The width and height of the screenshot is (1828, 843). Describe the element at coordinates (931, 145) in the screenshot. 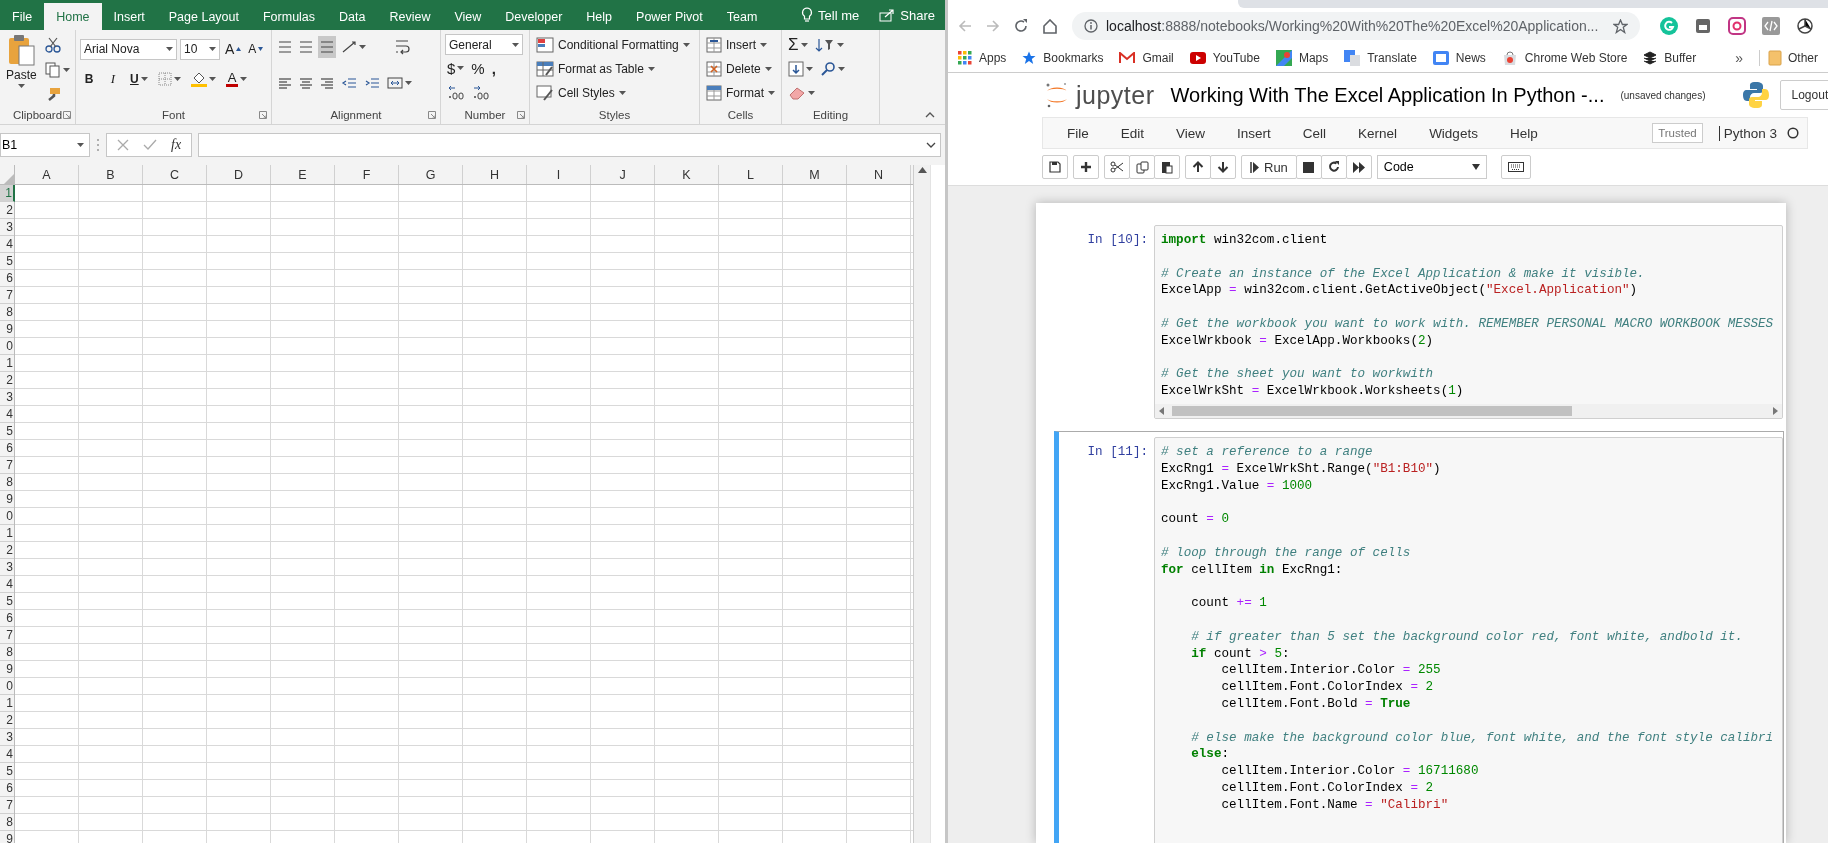

I see `expand-icon` at that location.